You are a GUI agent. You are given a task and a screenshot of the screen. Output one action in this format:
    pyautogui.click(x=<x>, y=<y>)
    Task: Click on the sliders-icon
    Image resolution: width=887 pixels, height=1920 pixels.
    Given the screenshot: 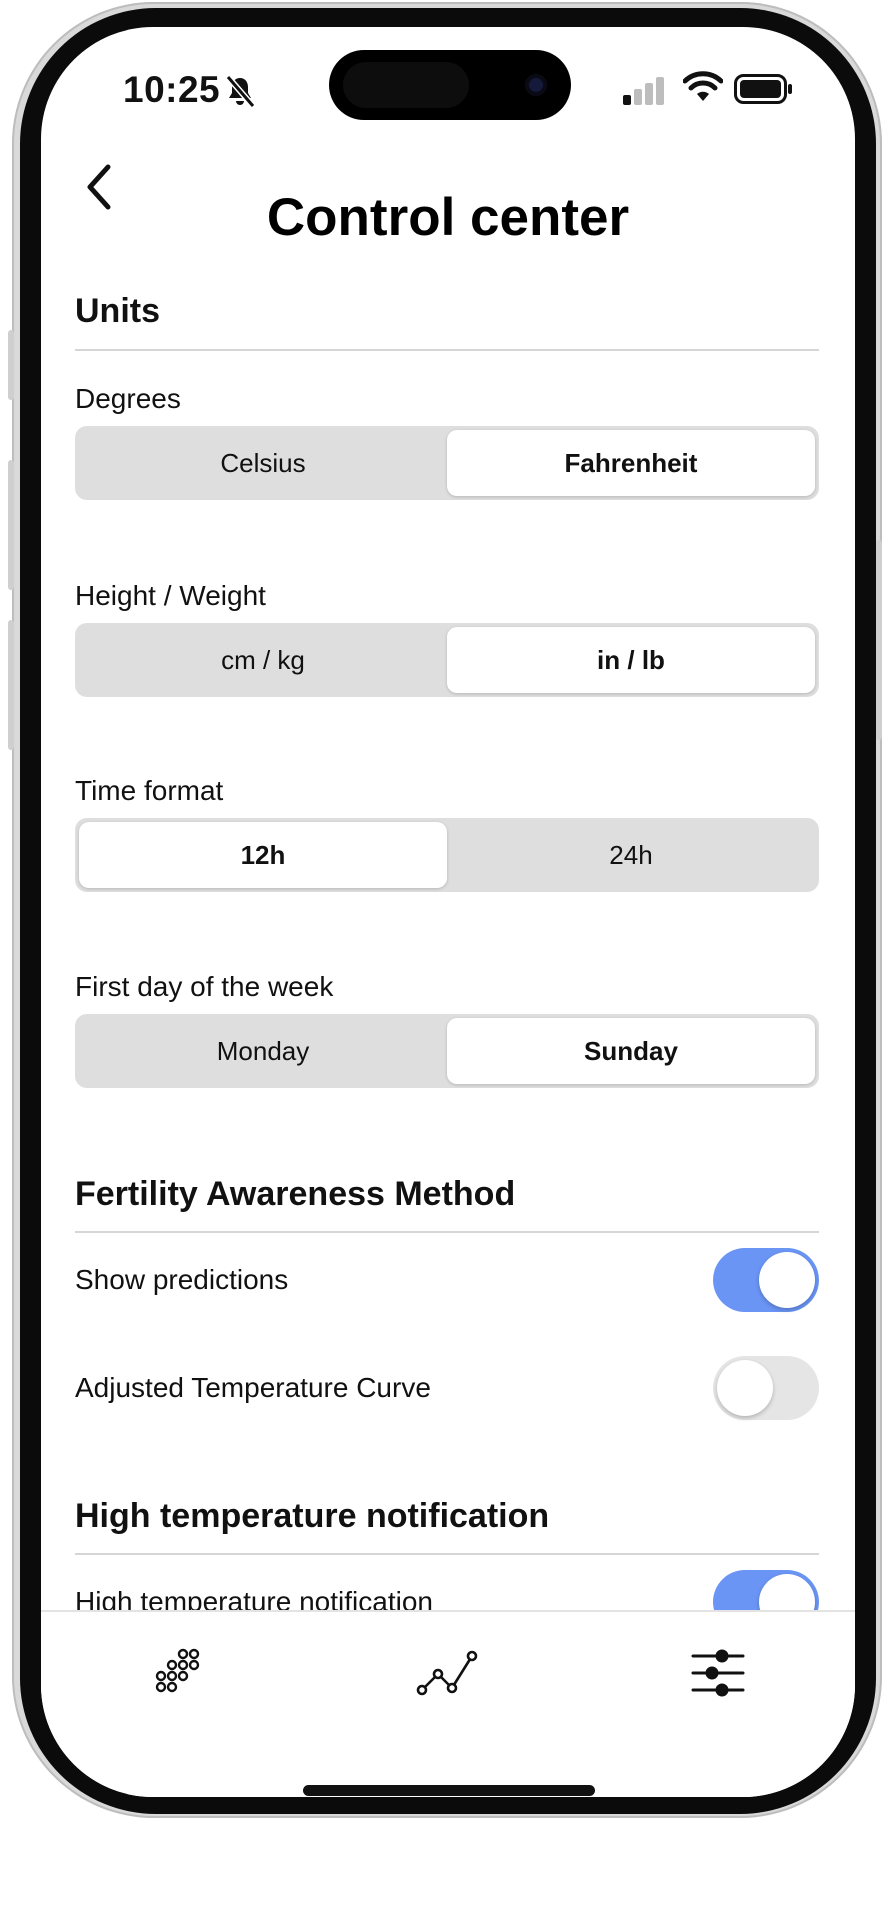 What is the action you would take?
    pyautogui.click(x=718, y=1673)
    